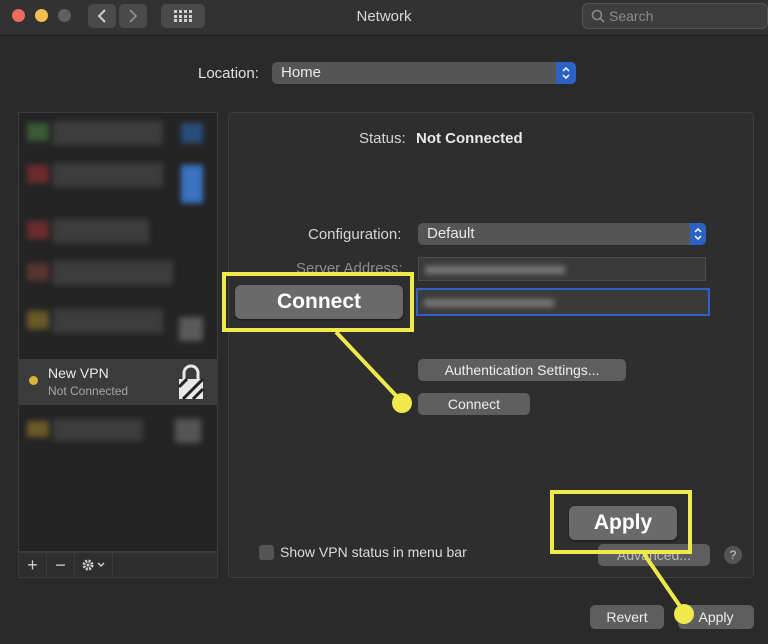 The image size is (768, 644). Describe the element at coordinates (623, 523) in the screenshot. I see `apply-callout-button: Apply` at that location.